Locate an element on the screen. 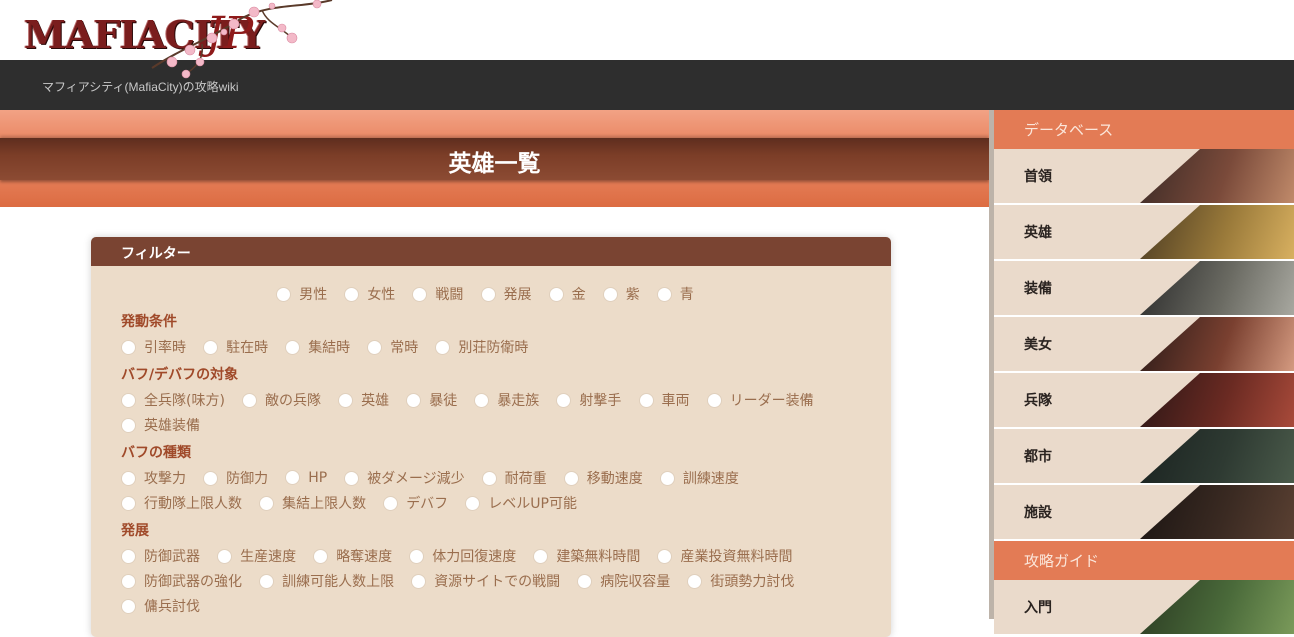 The image size is (1294, 637). filter-option: レベルUP可能 is located at coordinates (521, 503).